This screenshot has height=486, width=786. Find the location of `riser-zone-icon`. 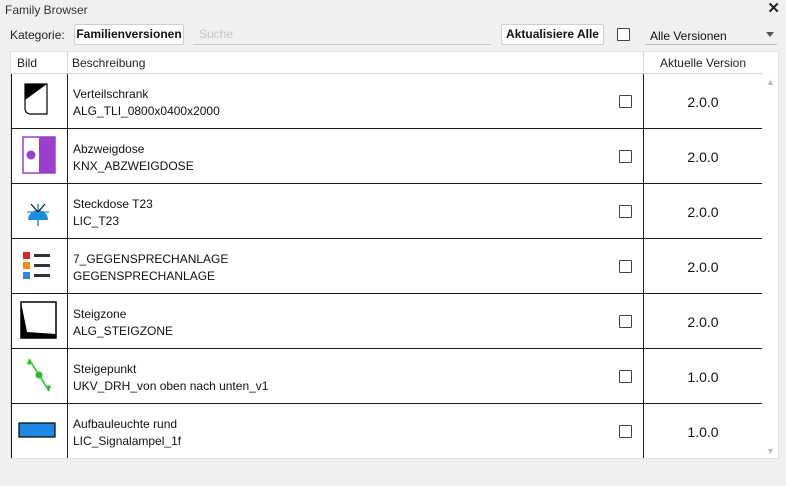

riser-zone-icon is located at coordinates (38, 320).